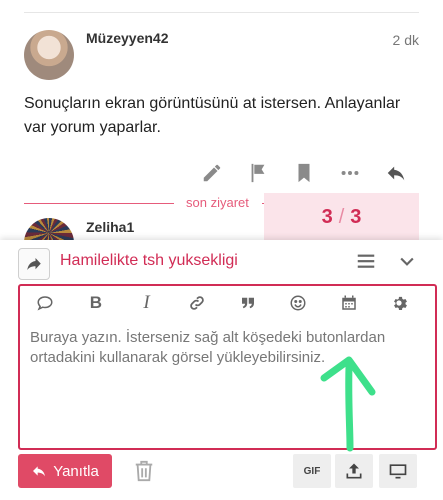  Describe the element at coordinates (110, 227) in the screenshot. I see `post-username: Zeliha1` at that location.